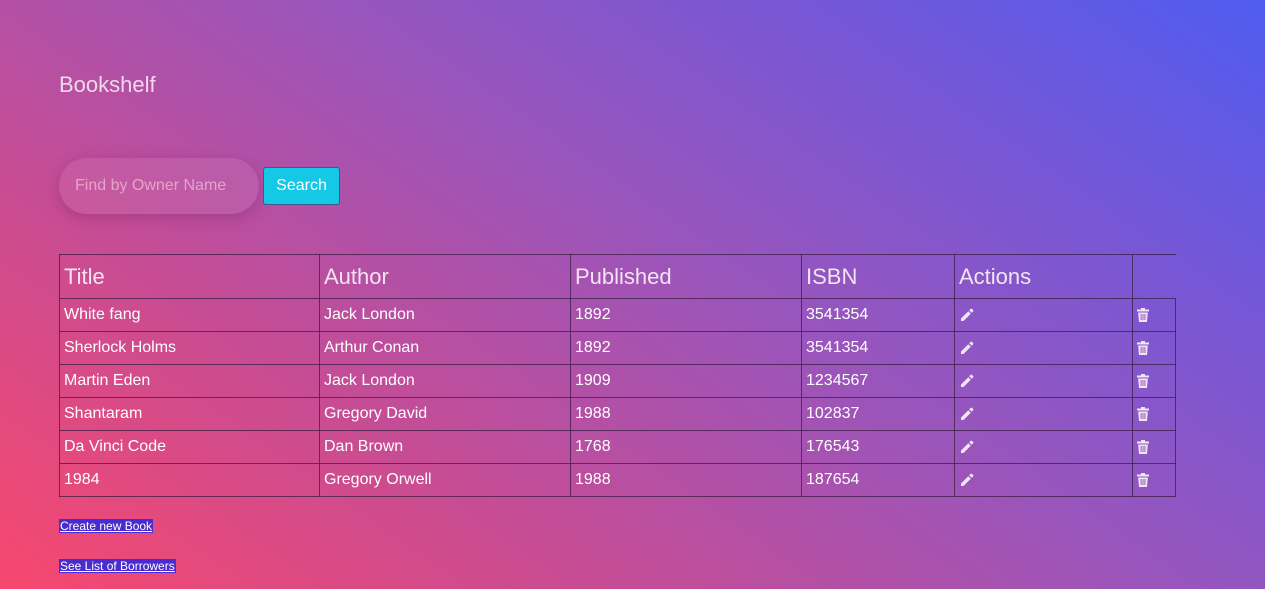 The image size is (1265, 589). What do you see at coordinates (445, 447) in the screenshot?
I see `book-author-cell: Dan Brown` at bounding box center [445, 447].